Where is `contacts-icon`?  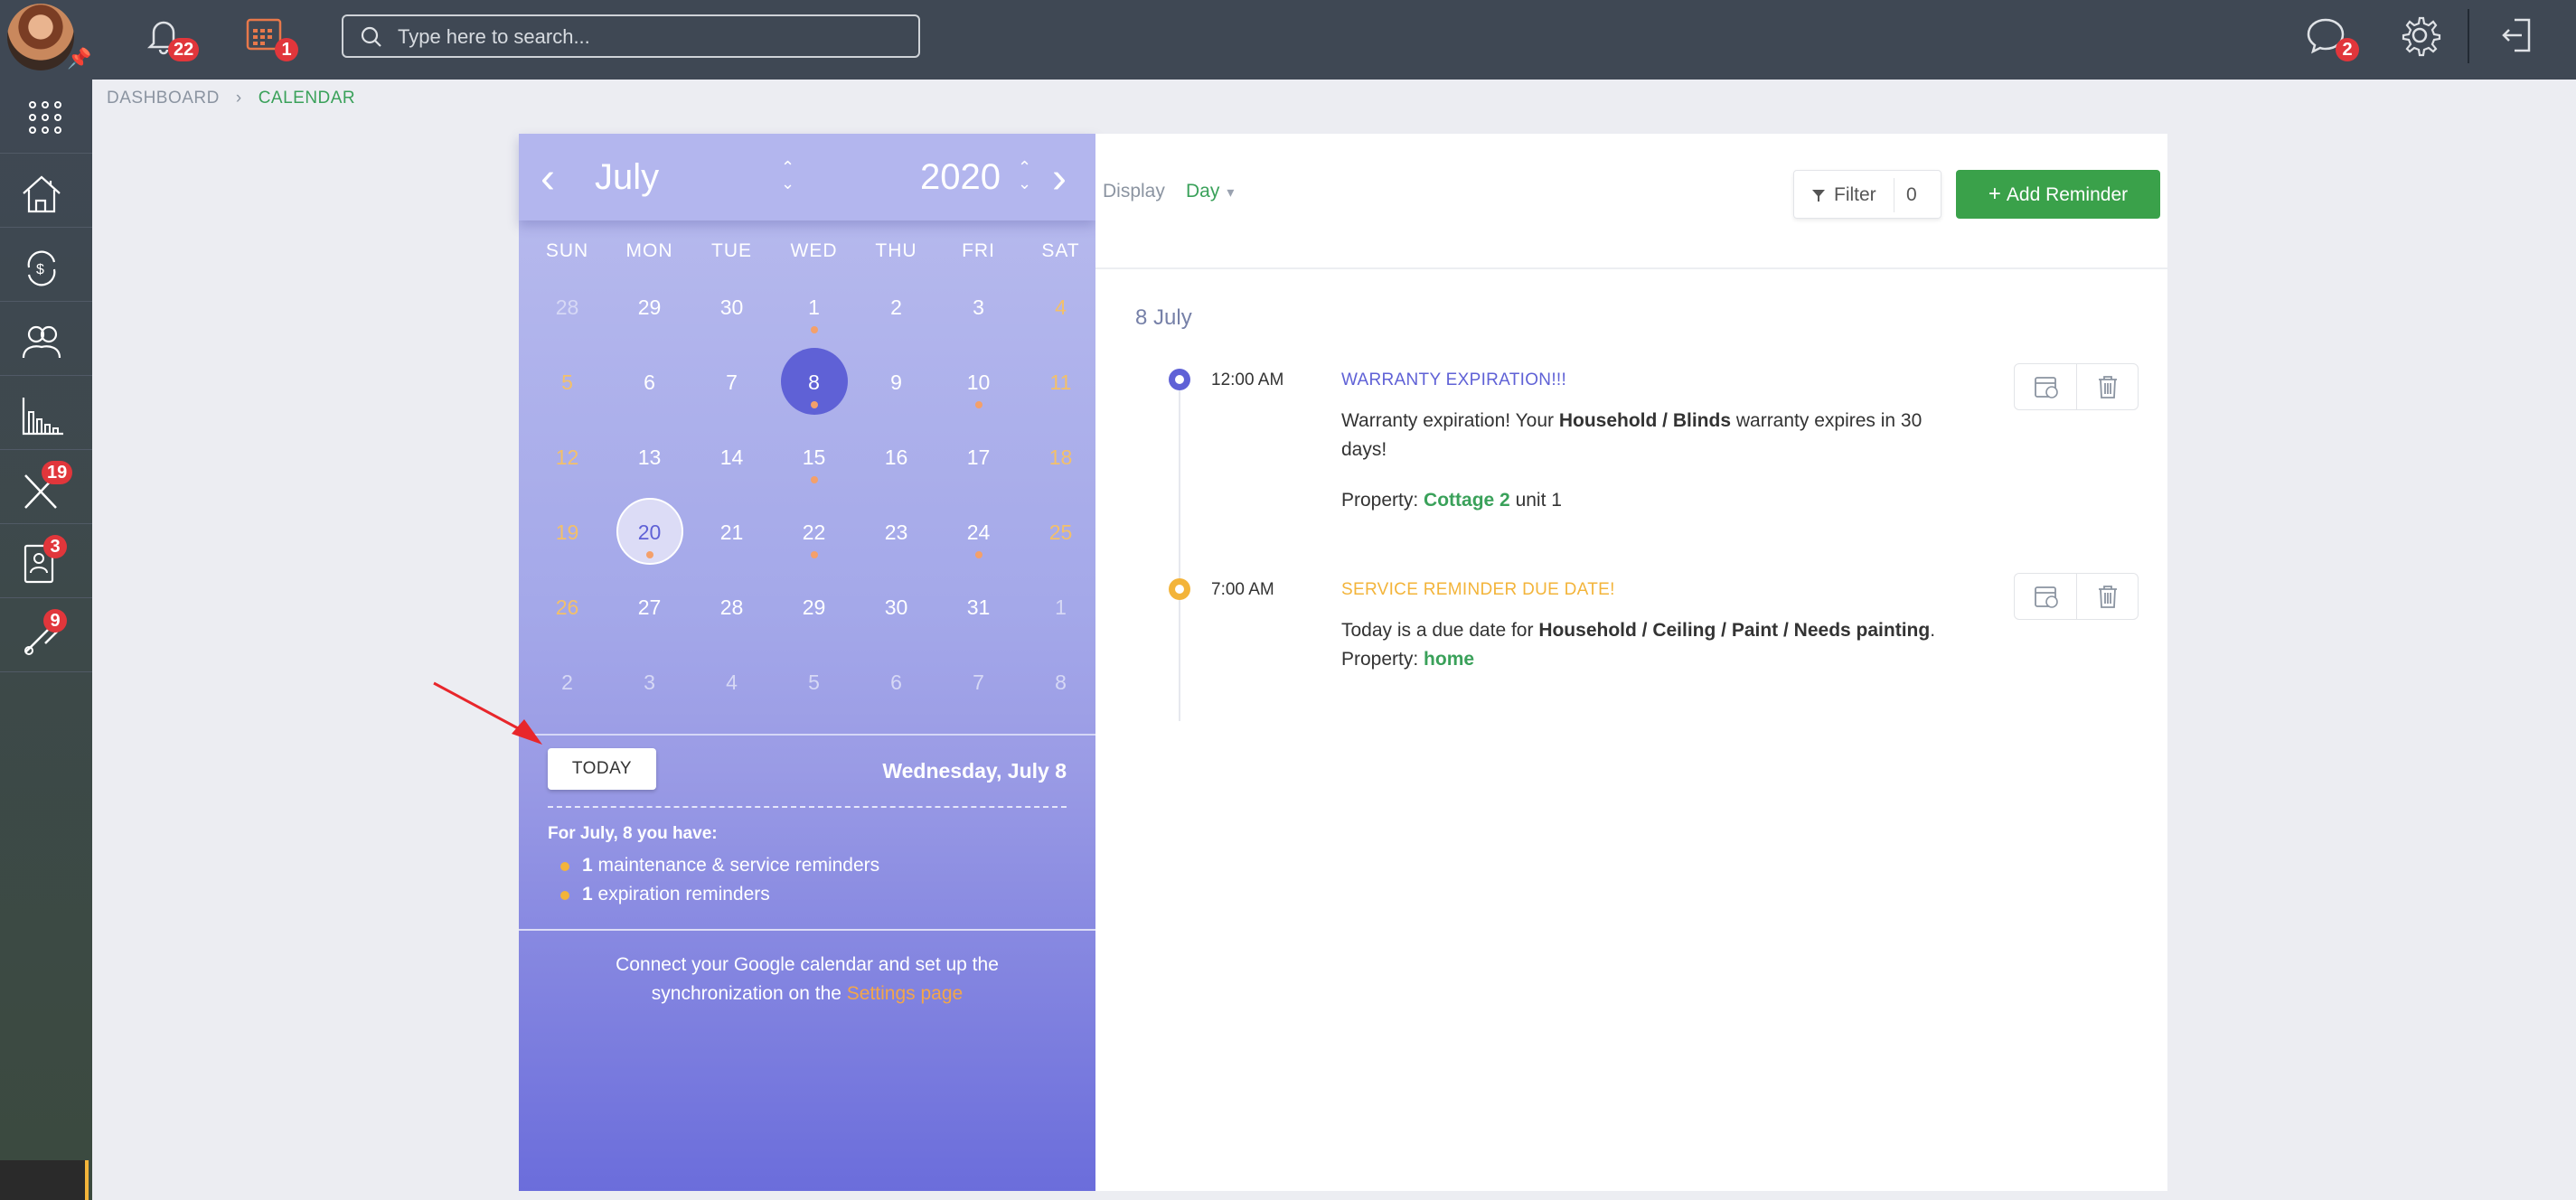 contacts-icon is located at coordinates (42, 342).